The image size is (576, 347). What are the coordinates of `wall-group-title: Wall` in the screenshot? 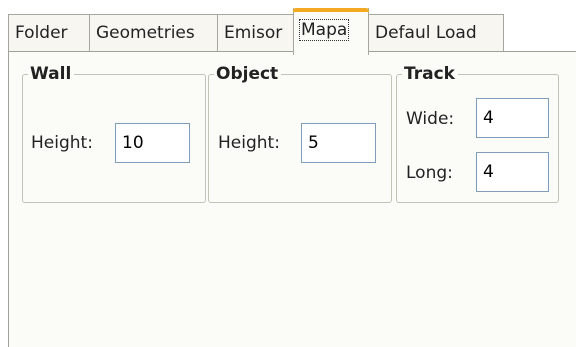 It's located at (51, 74).